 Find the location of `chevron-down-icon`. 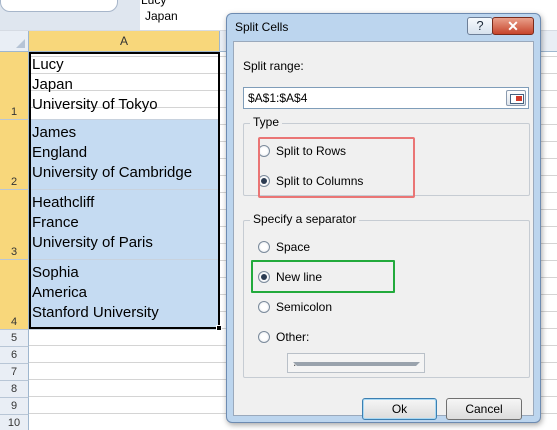

chevron-down-icon is located at coordinates (356, 364).